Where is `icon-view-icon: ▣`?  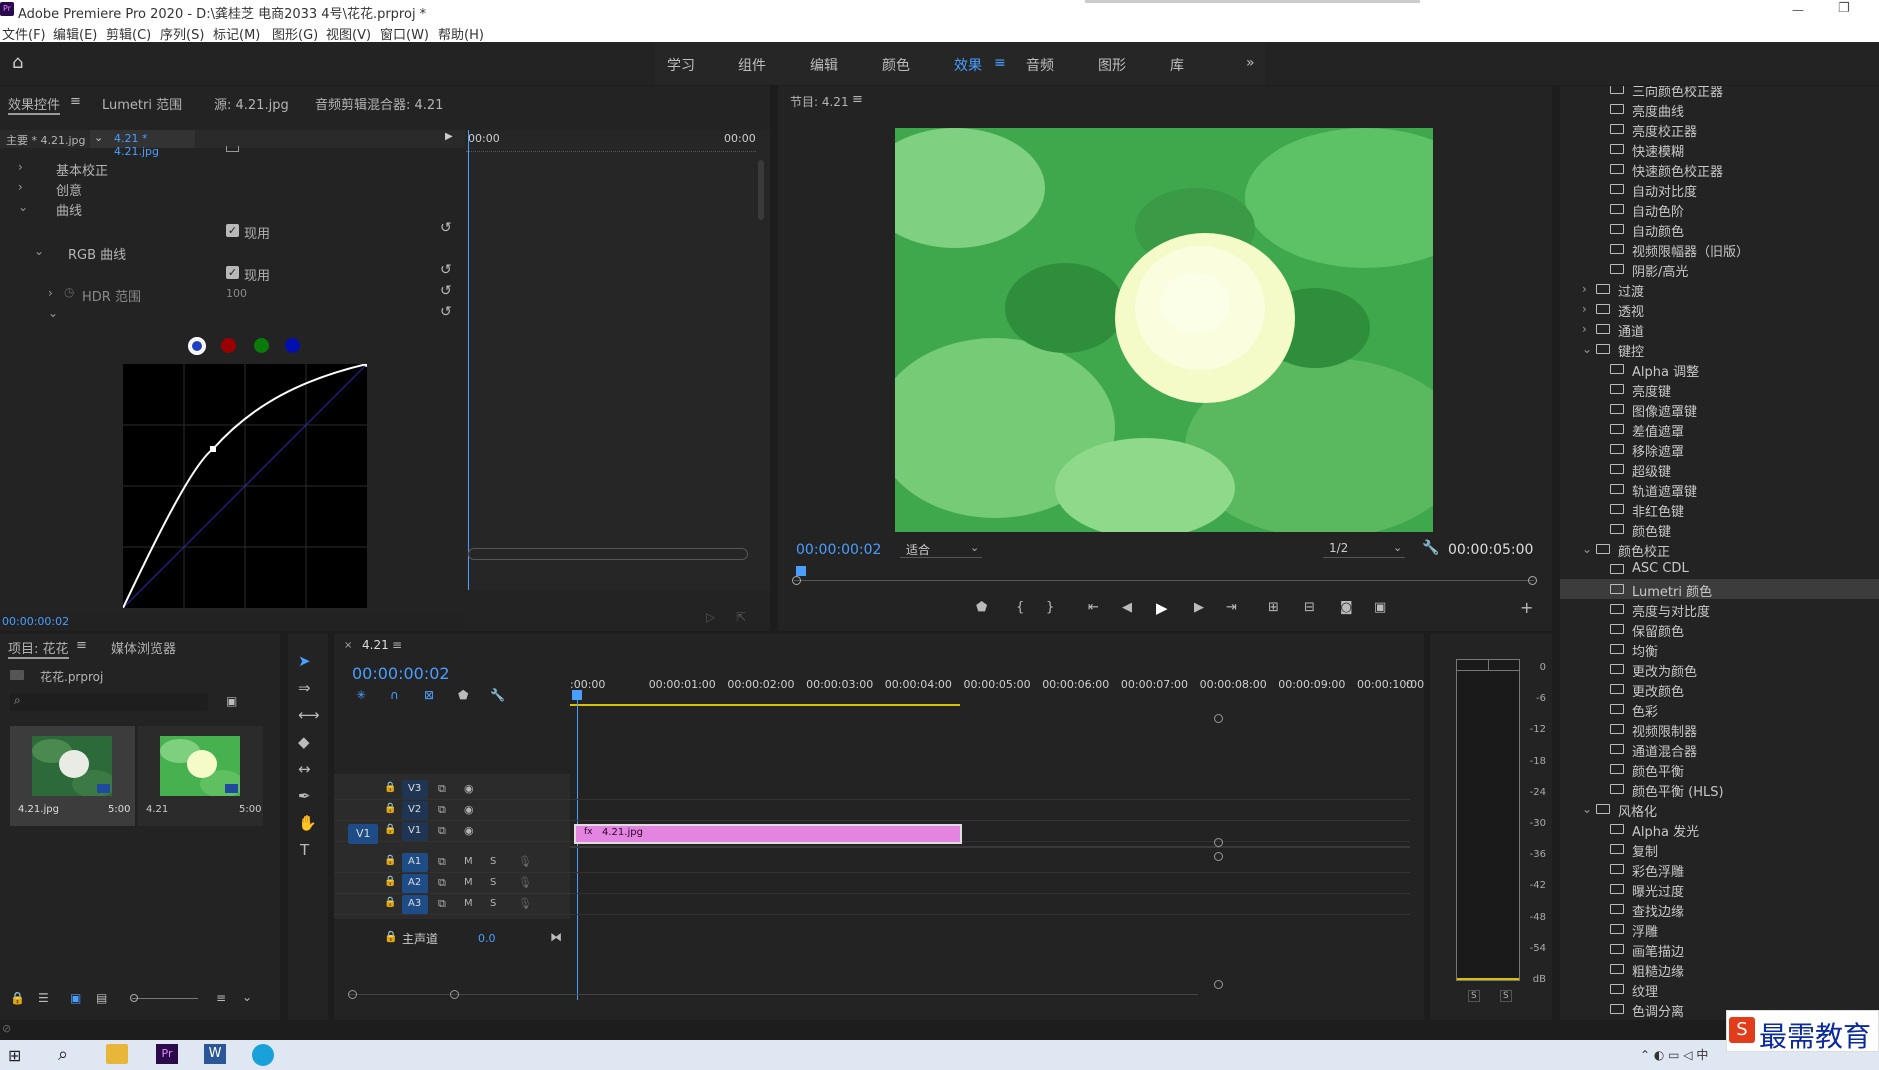 icon-view-icon: ▣ is located at coordinates (75, 998).